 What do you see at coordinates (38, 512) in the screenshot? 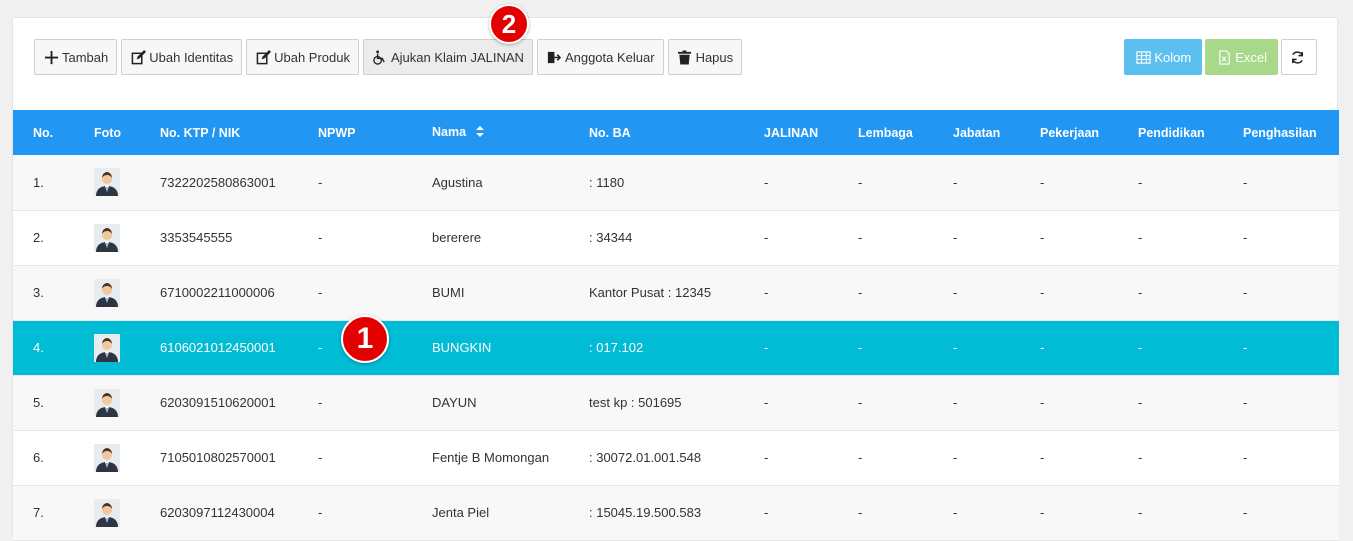
I see `cell-no: 7.` at bounding box center [38, 512].